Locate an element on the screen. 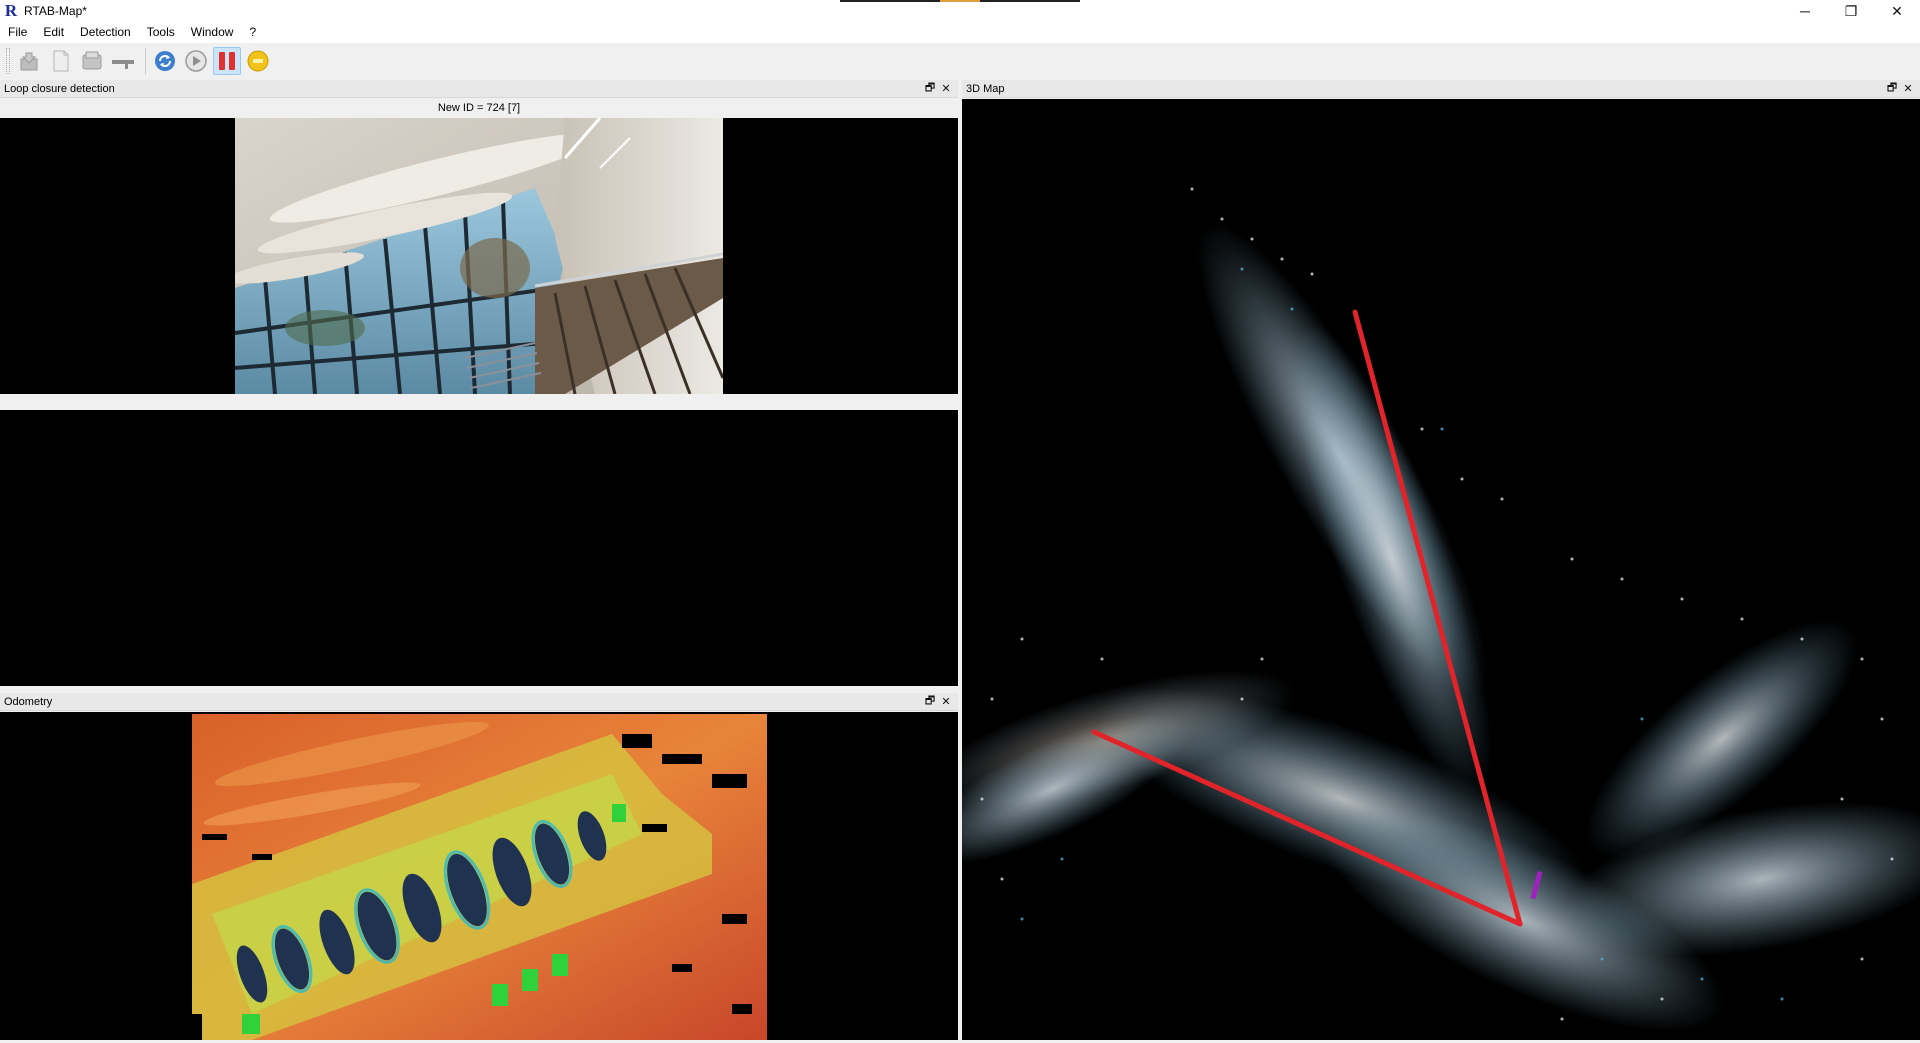  loop-closure-dock-label: Loop closure detection is located at coordinates (59, 88).